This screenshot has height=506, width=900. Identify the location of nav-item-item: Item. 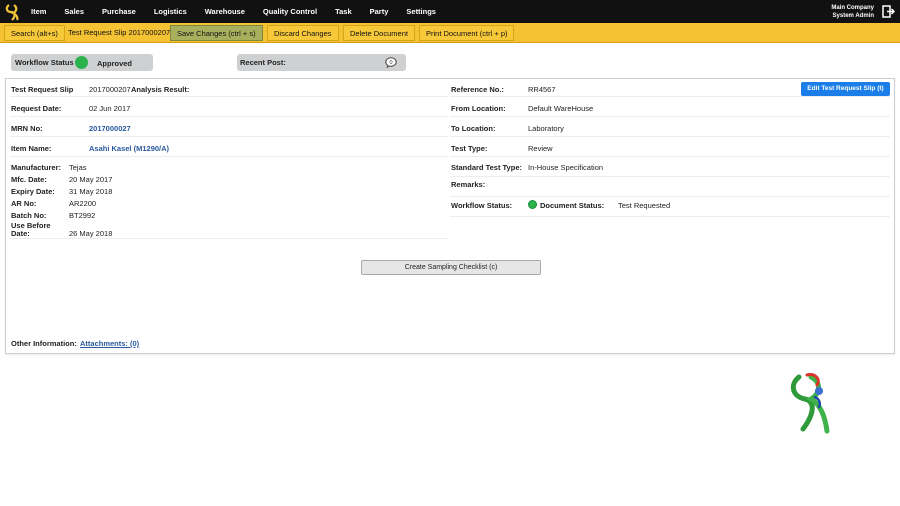
(38, 11).